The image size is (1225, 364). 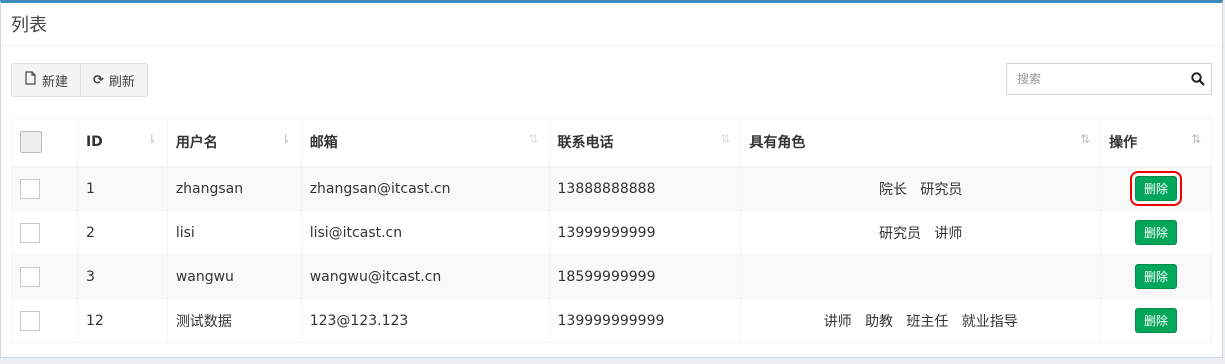 What do you see at coordinates (921, 188) in the screenshot?
I see `roles-cell: 院长 研究员` at bounding box center [921, 188].